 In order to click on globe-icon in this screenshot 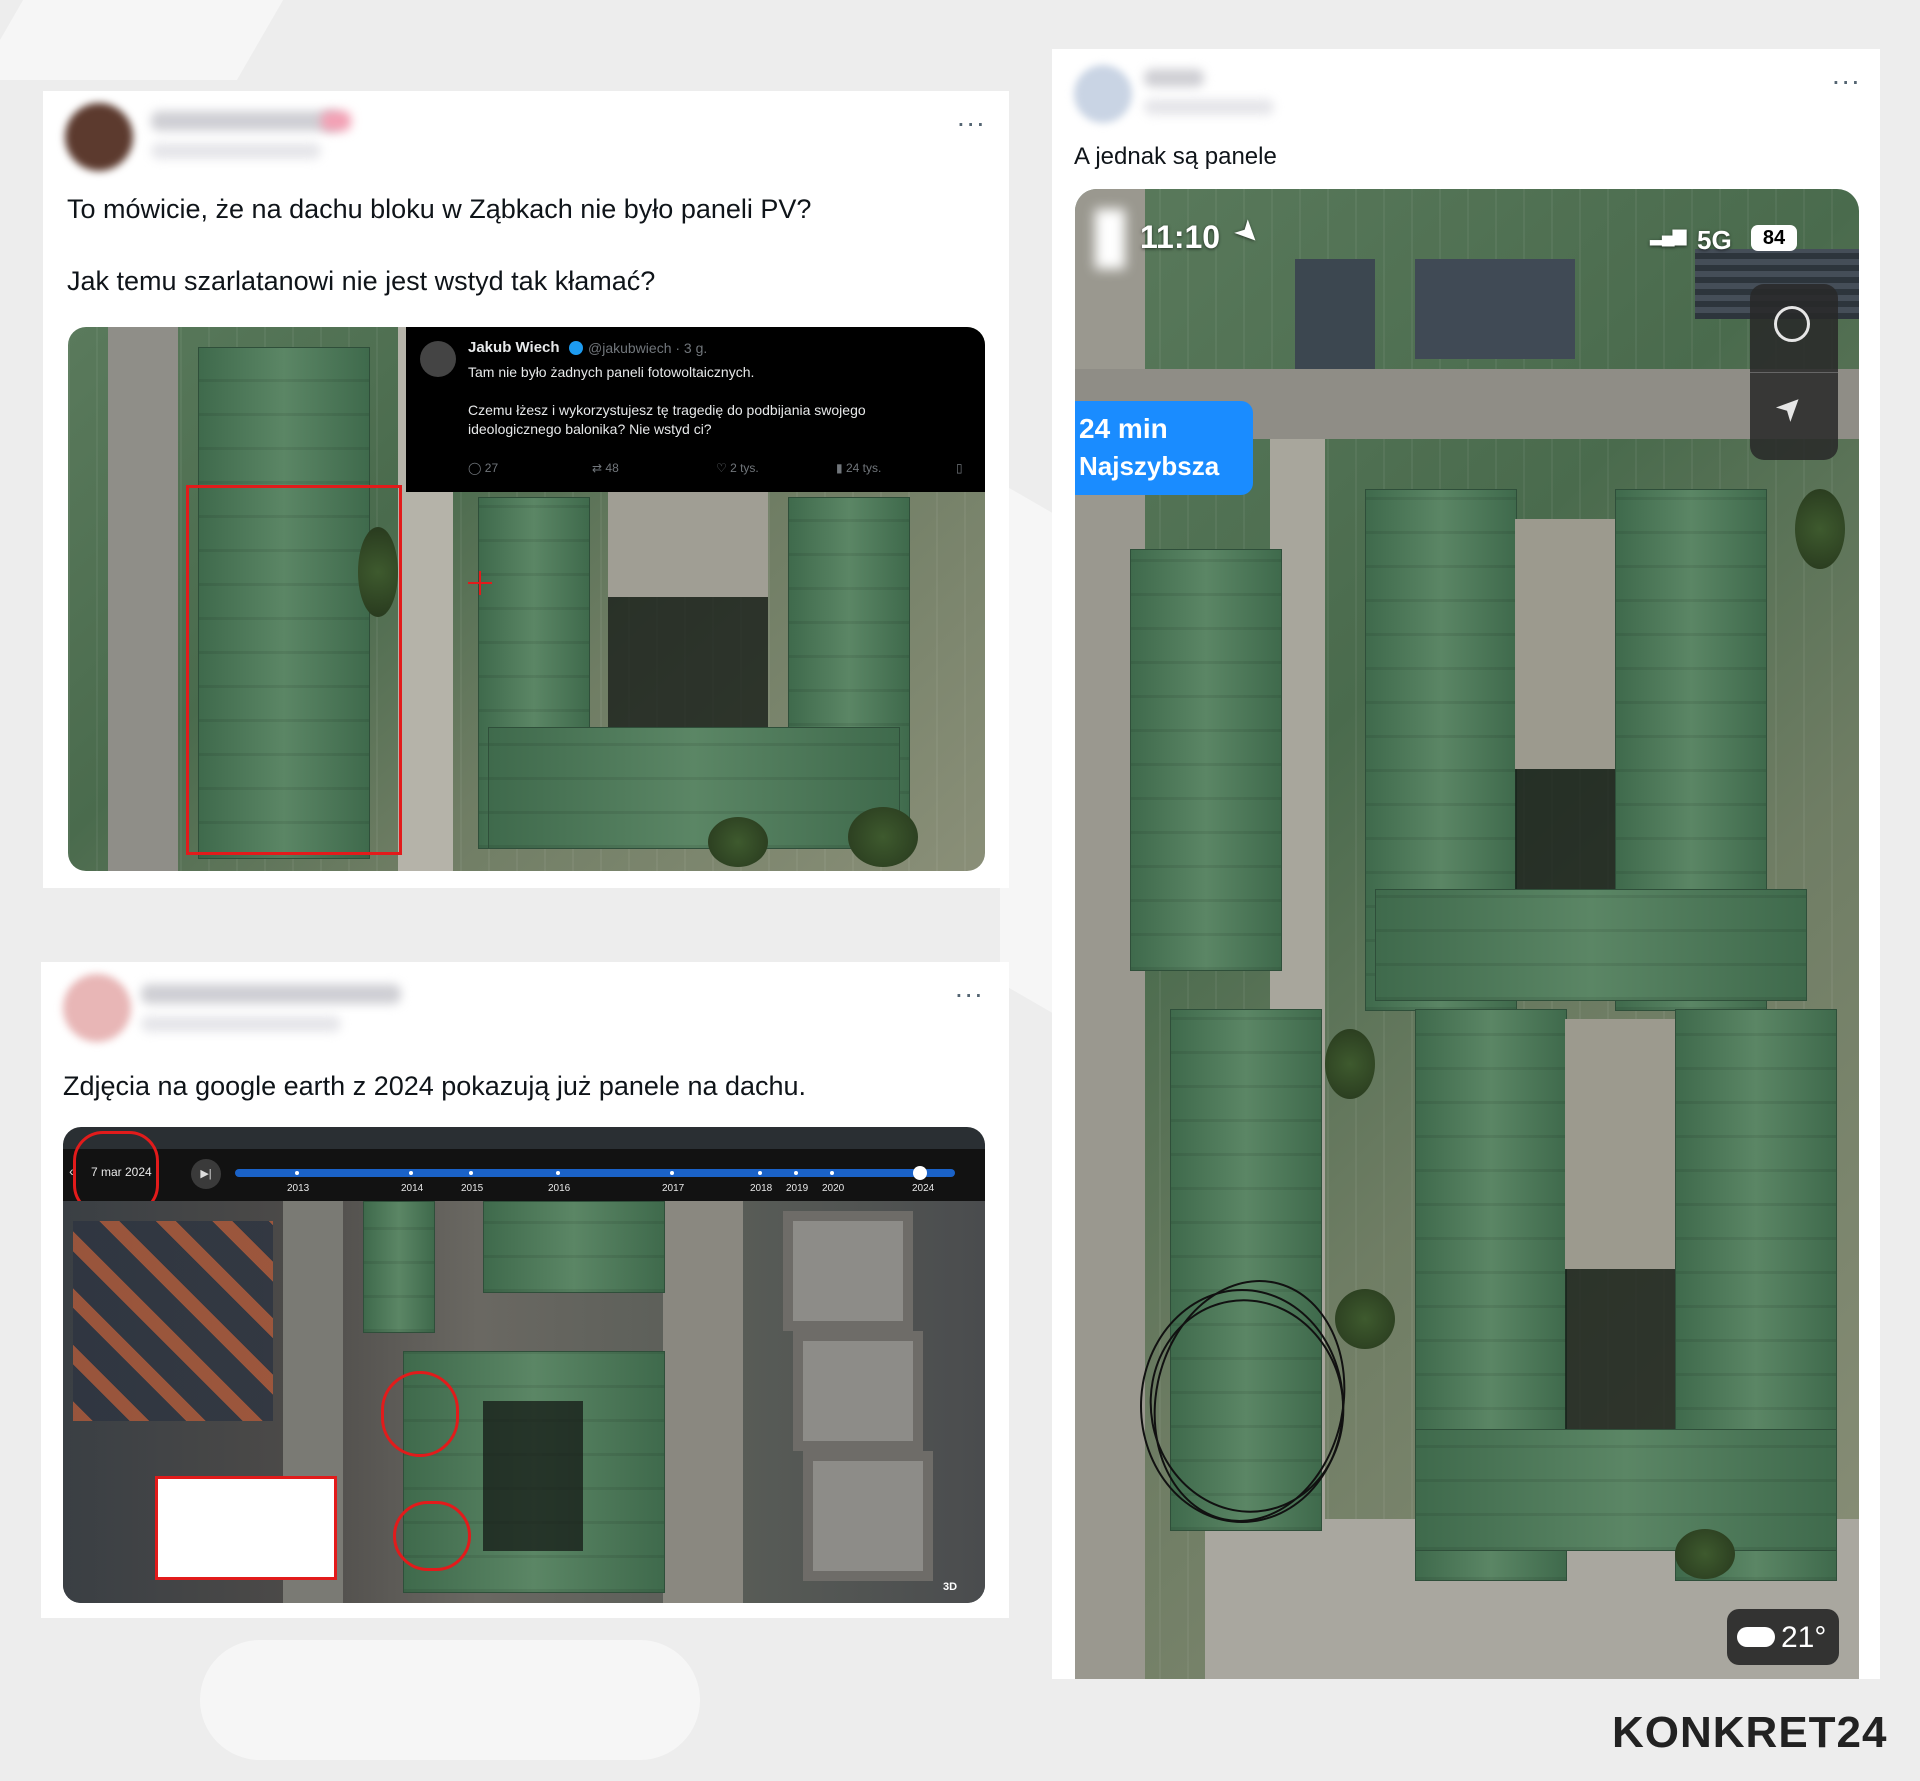, I will do `click(1792, 324)`.